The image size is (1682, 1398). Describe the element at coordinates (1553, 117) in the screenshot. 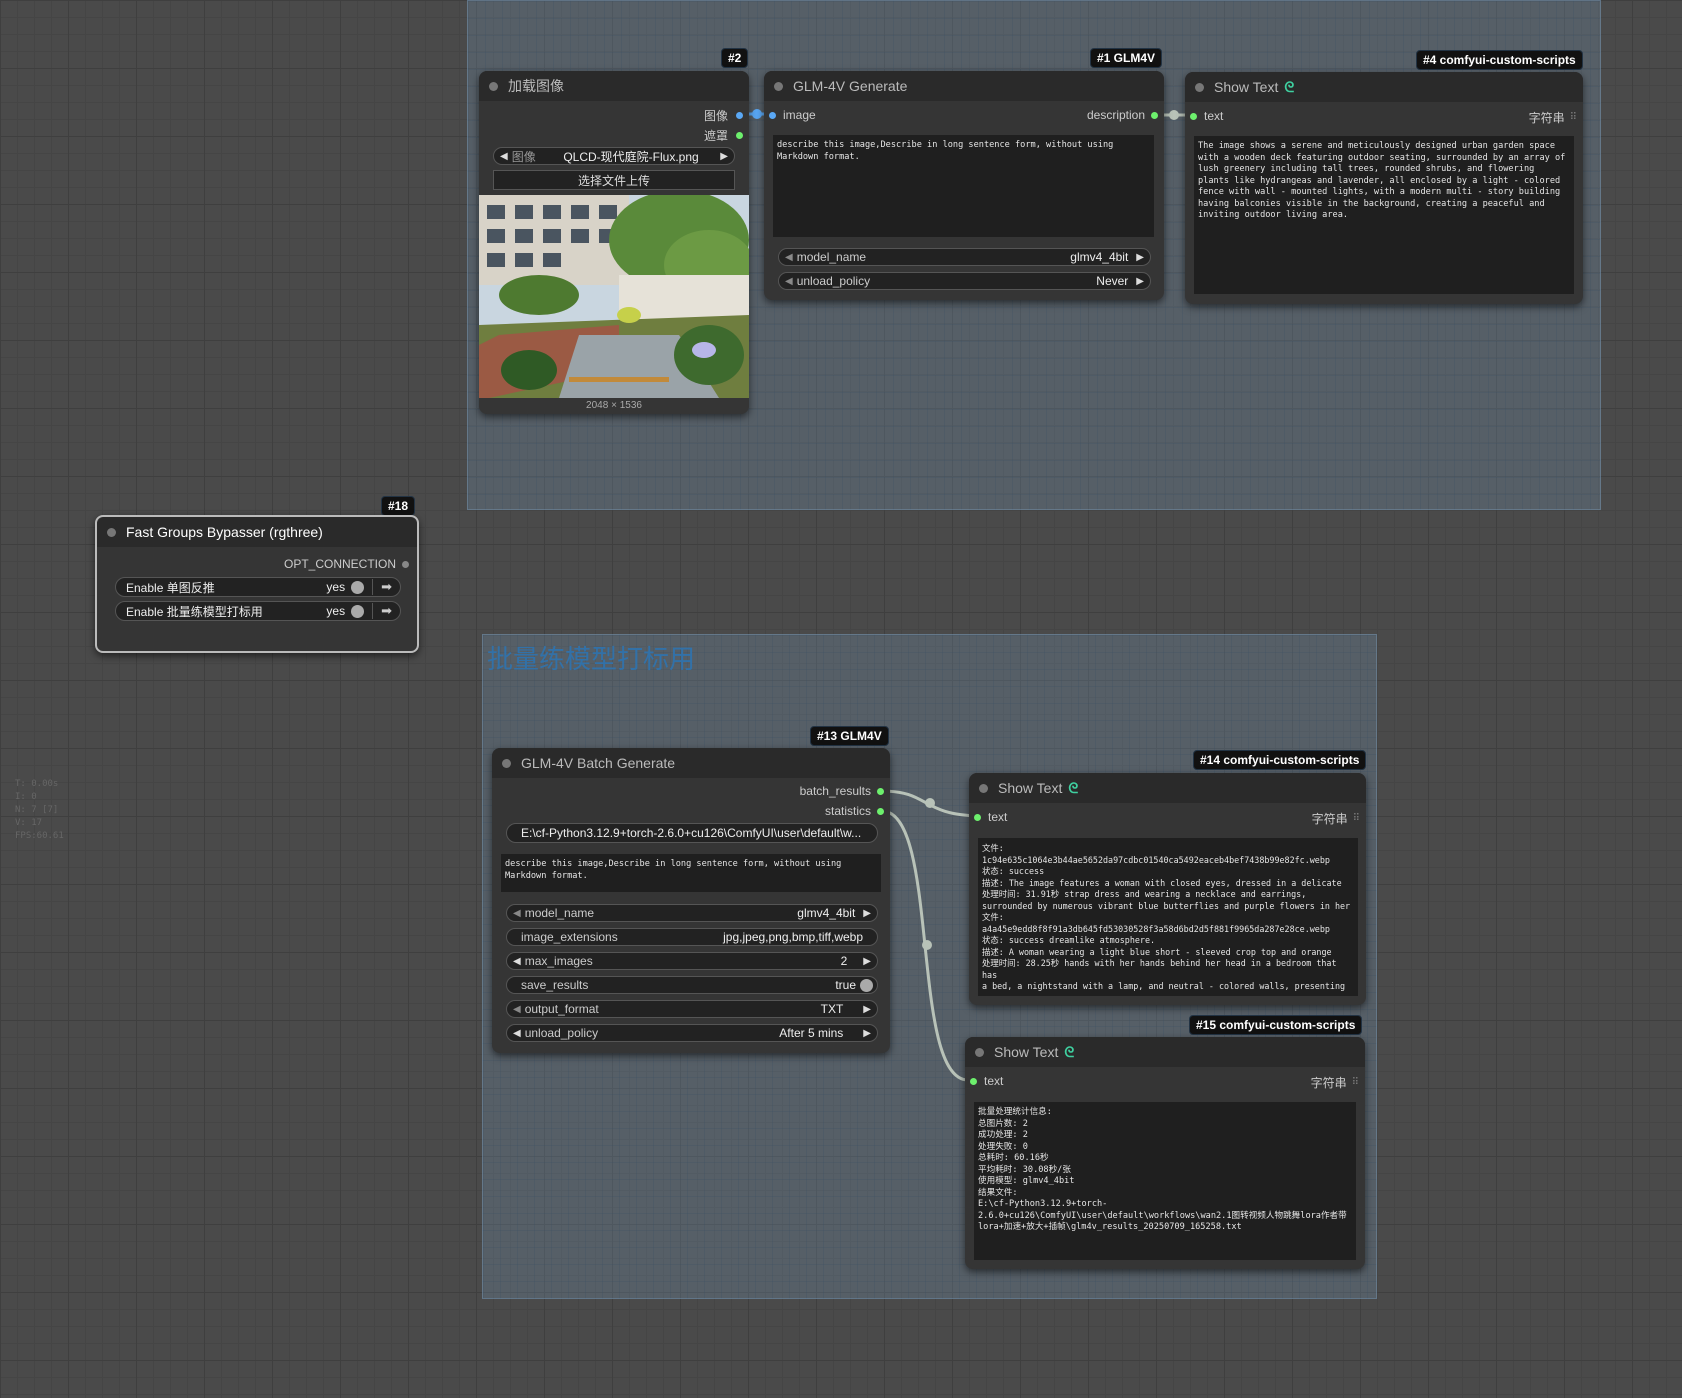

I see `type-label: 字符串 ⠿` at that location.